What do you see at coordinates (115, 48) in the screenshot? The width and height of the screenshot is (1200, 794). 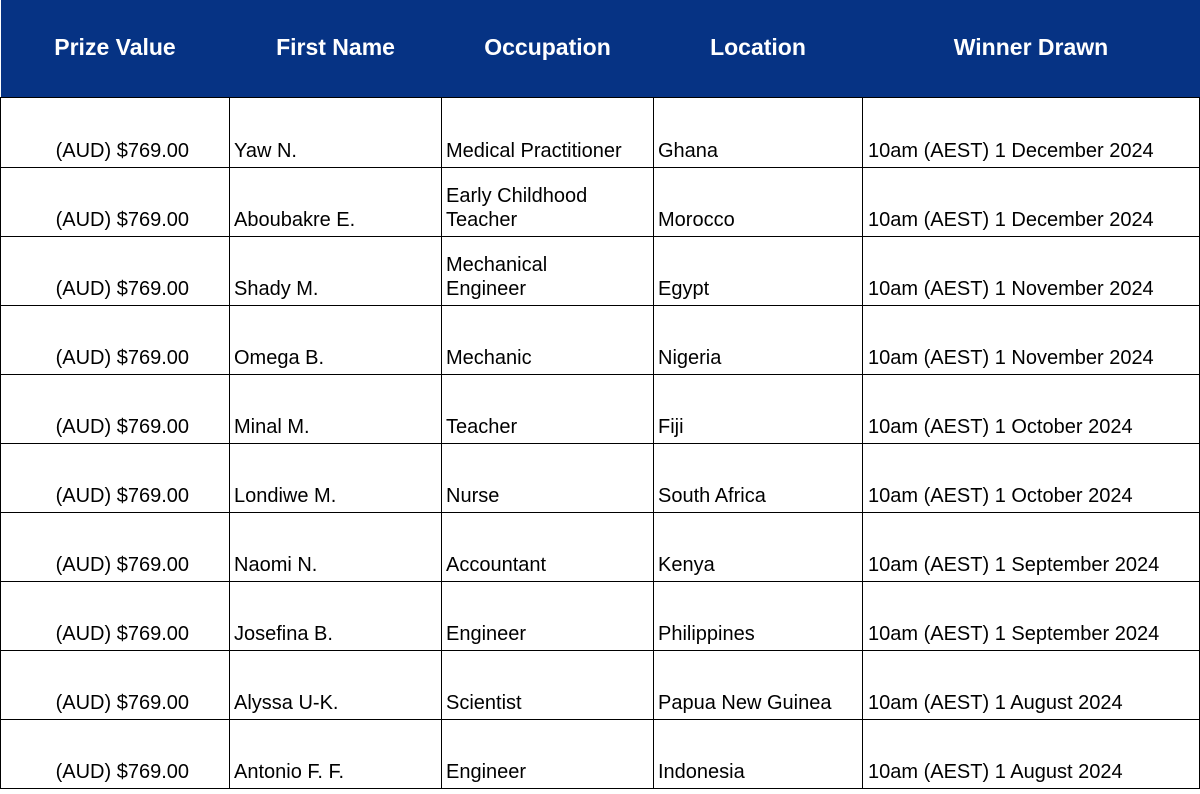 I see `header-prize-value: Prize Value` at bounding box center [115, 48].